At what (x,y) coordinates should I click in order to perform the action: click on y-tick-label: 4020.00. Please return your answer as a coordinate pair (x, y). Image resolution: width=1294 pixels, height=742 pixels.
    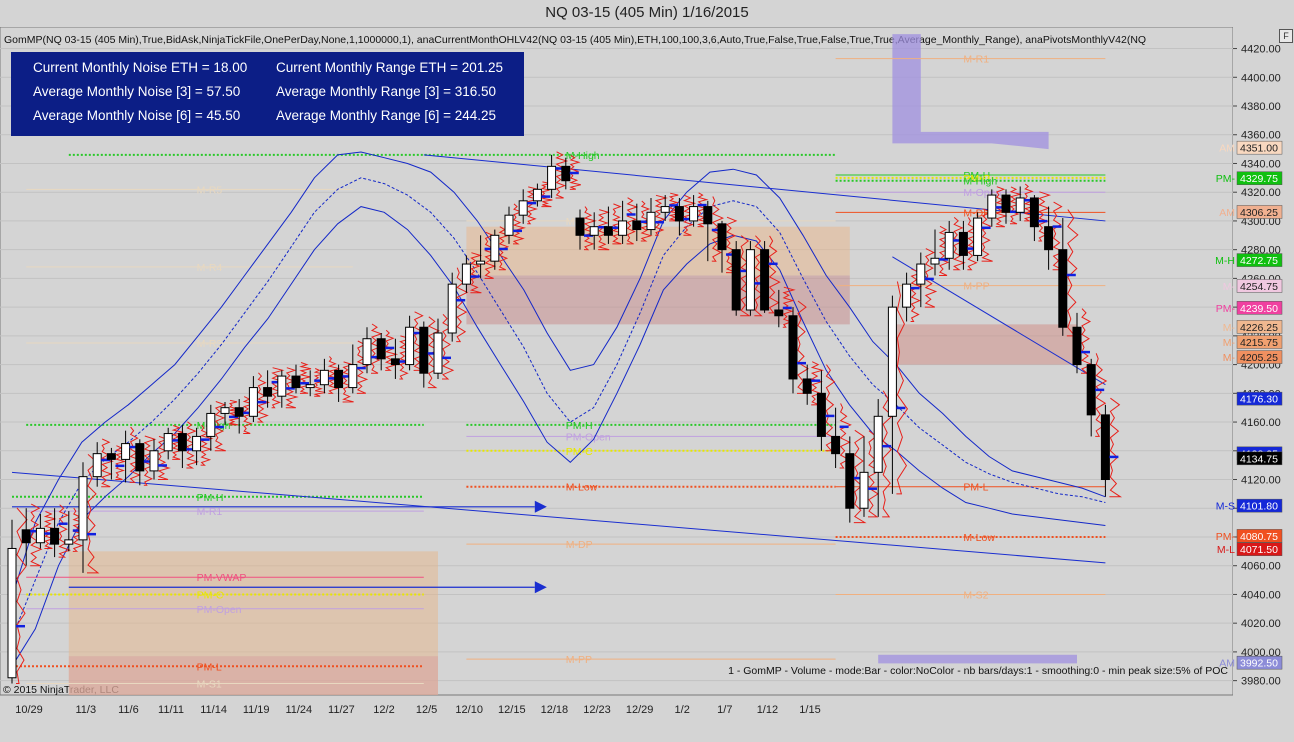
    Looking at the image, I should click on (1261, 624).